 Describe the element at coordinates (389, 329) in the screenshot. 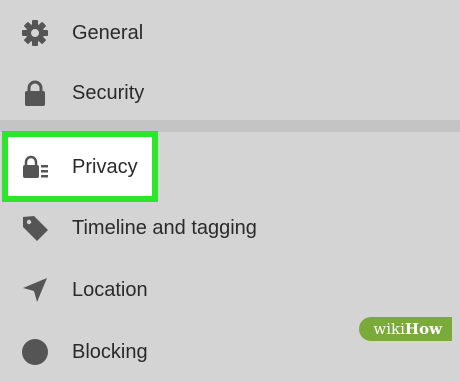

I see `watermark-prefix: wiki` at that location.